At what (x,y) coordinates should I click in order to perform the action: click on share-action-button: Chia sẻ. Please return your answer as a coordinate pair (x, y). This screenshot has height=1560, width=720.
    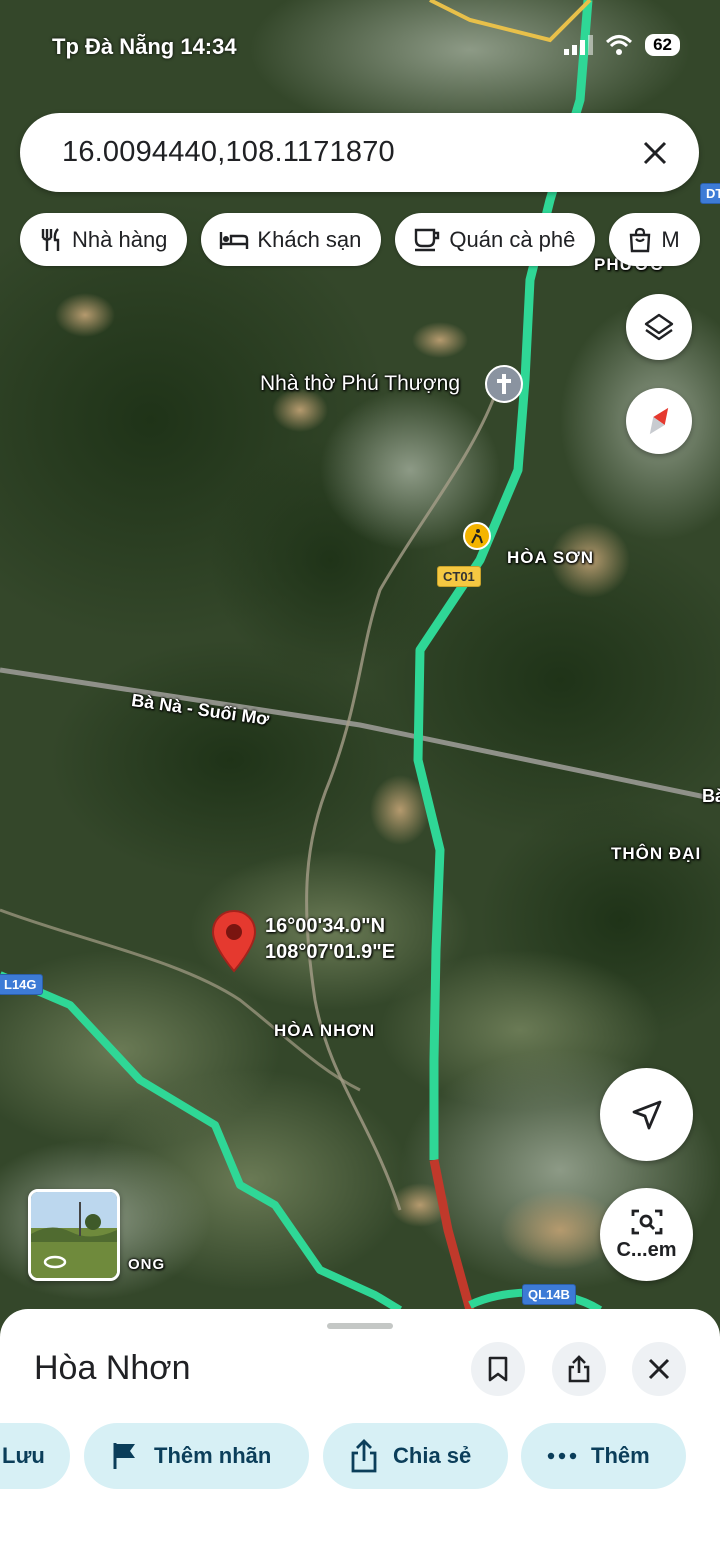
    Looking at the image, I should click on (415, 1456).